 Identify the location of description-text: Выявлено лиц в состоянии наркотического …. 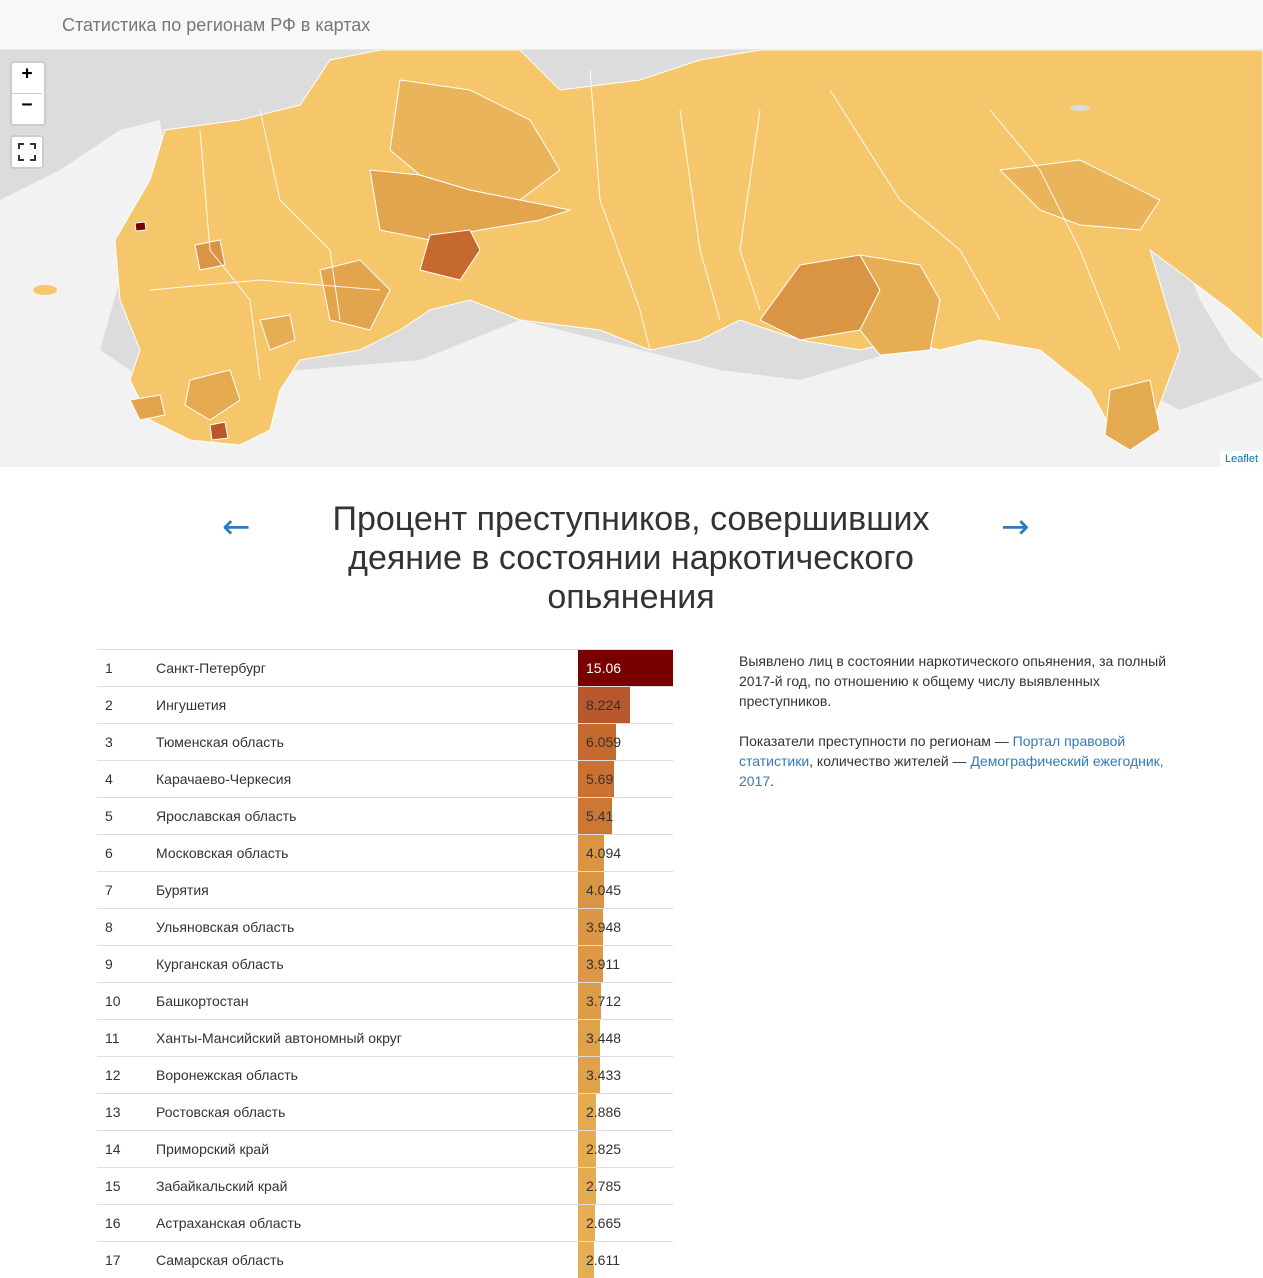
(953, 681).